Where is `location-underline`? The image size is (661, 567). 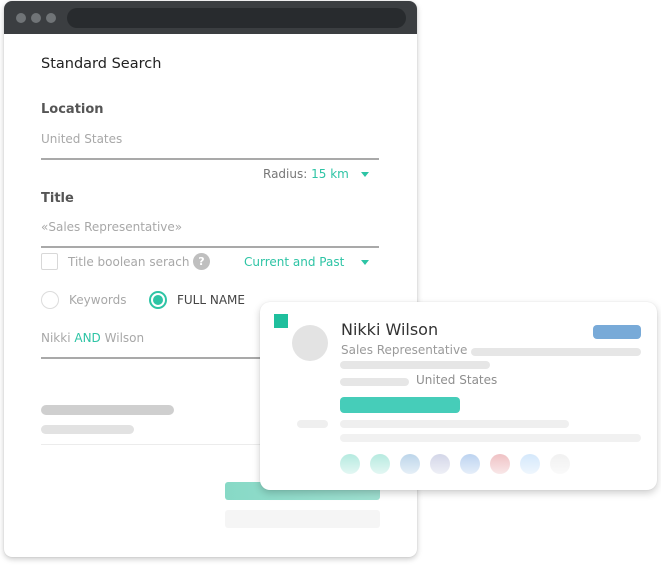
location-underline is located at coordinates (210, 159).